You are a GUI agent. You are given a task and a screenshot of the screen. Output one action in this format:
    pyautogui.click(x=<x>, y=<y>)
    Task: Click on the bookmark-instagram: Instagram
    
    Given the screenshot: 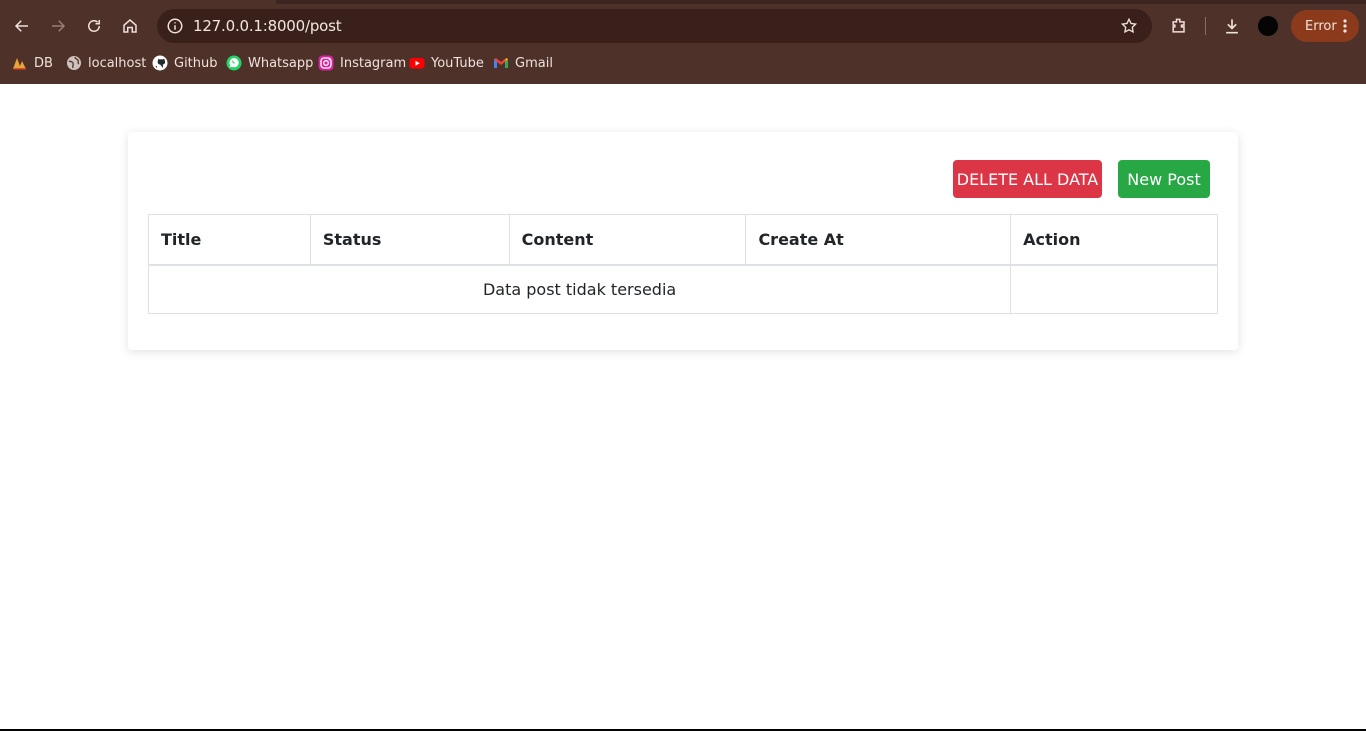 What is the action you would take?
    pyautogui.click(x=362, y=63)
    